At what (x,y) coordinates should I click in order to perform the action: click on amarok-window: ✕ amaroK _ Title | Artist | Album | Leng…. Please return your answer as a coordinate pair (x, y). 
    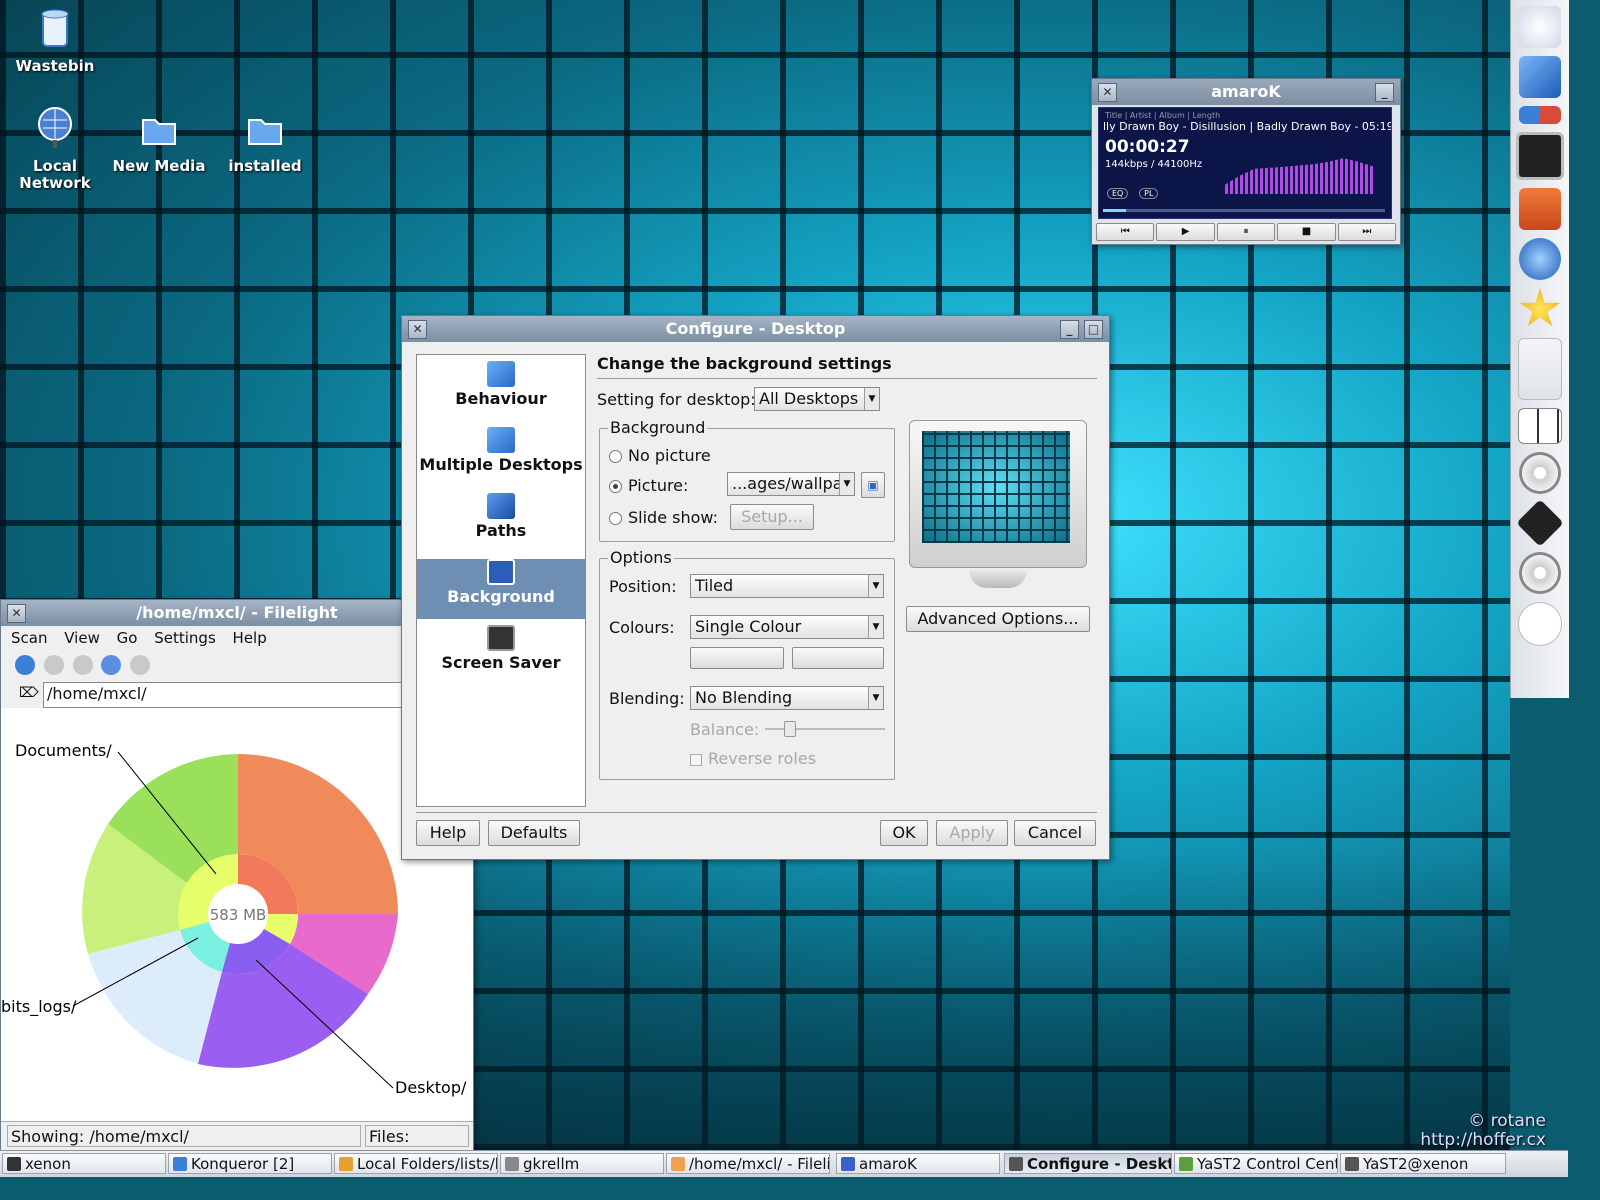
    Looking at the image, I should click on (1246, 161).